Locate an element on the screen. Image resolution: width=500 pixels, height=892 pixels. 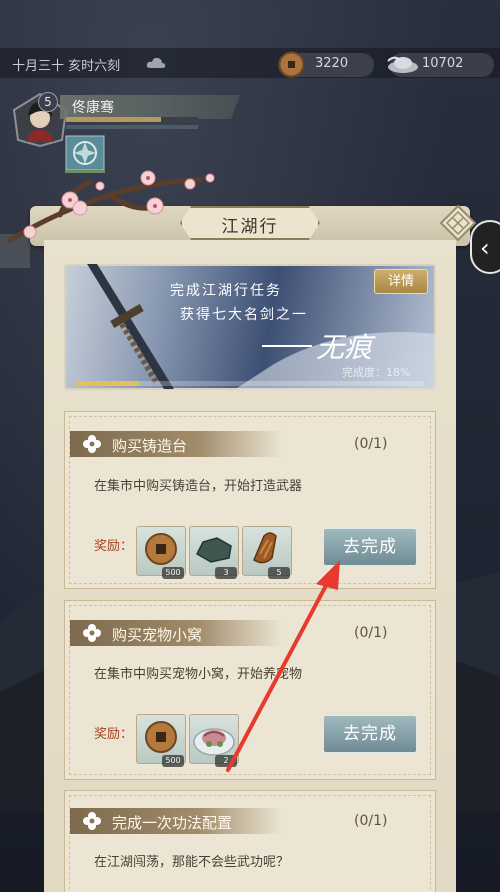
task-title: 完成一次功法配置 is located at coordinates (172, 823).